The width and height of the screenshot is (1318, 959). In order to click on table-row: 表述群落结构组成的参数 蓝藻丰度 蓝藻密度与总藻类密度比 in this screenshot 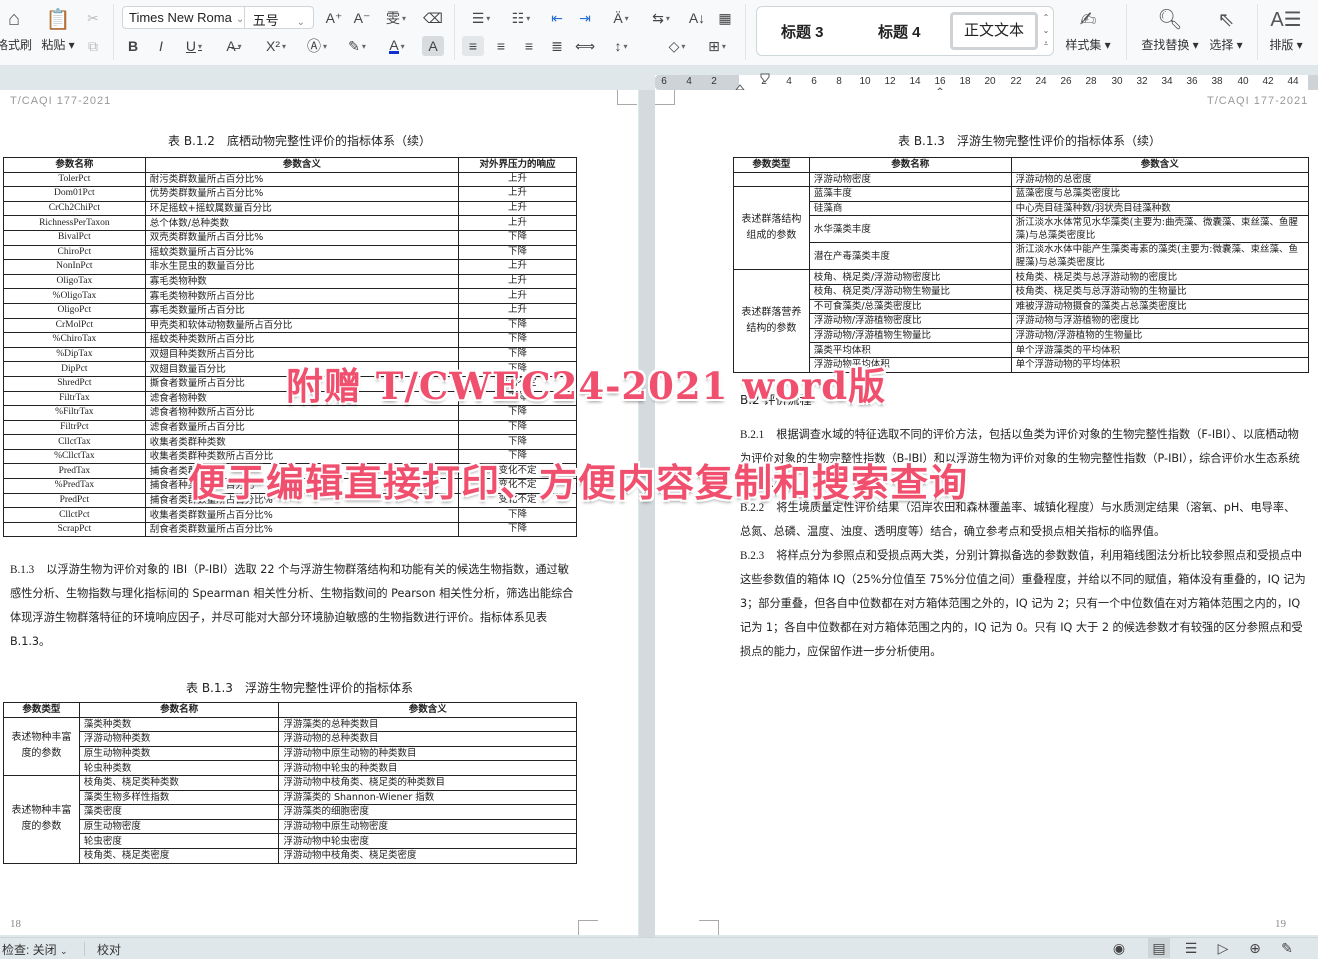, I will do `click(1021, 228)`.